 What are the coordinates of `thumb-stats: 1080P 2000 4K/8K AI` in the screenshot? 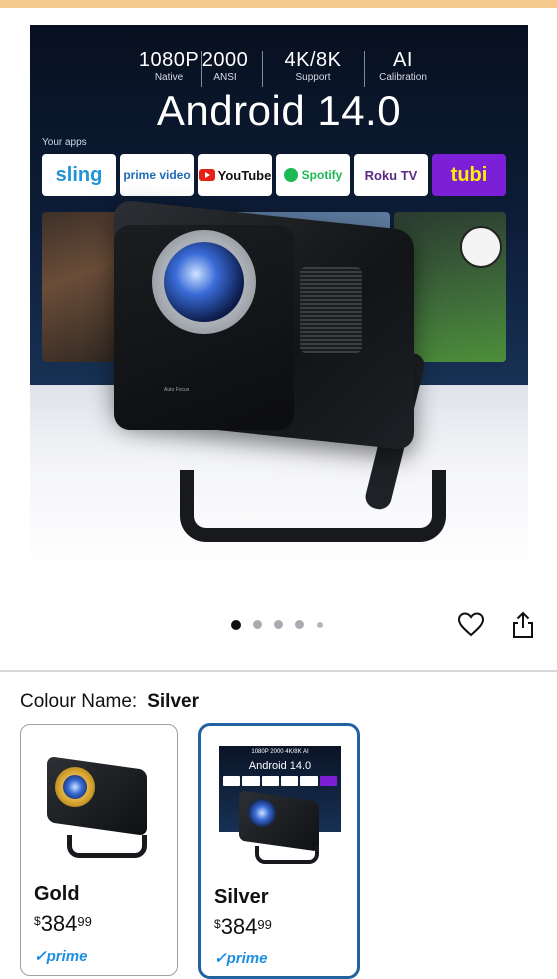 It's located at (280, 752).